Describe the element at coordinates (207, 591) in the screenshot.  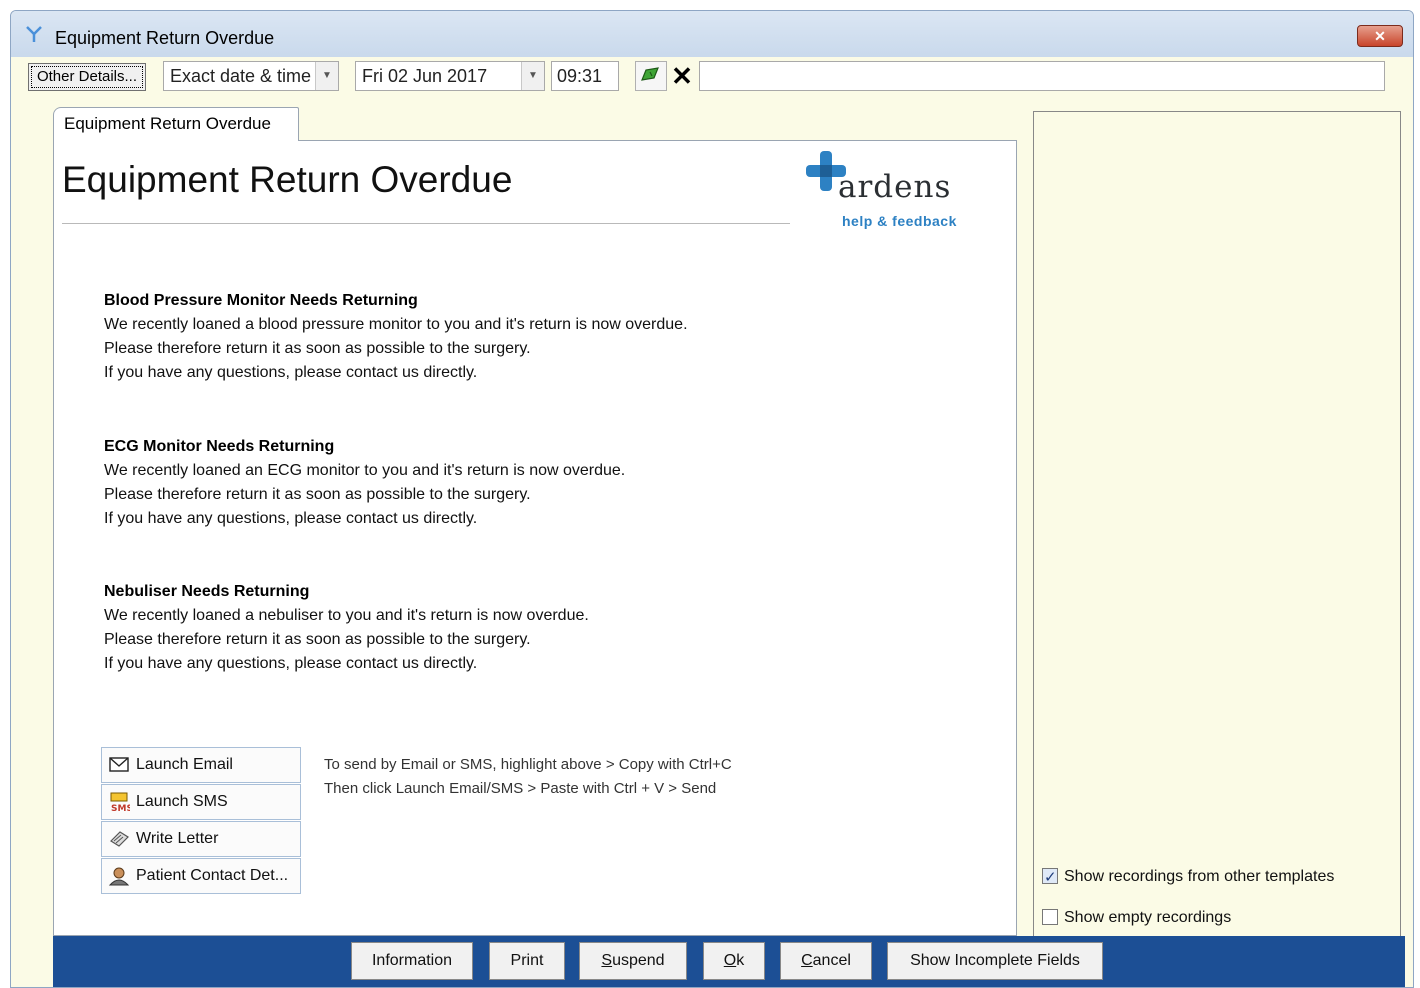
I see `section-heading: Nebuliser Needs Returning` at that location.